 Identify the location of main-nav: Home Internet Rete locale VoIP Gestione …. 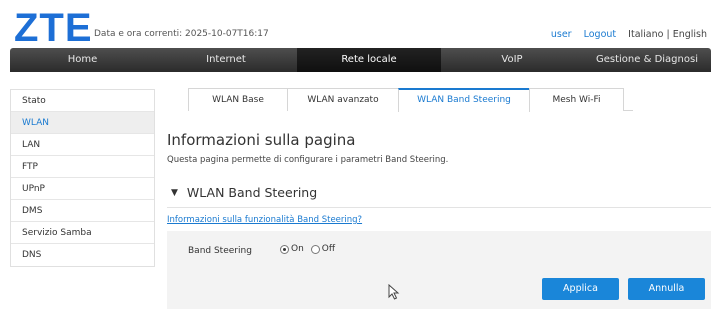
(360, 60).